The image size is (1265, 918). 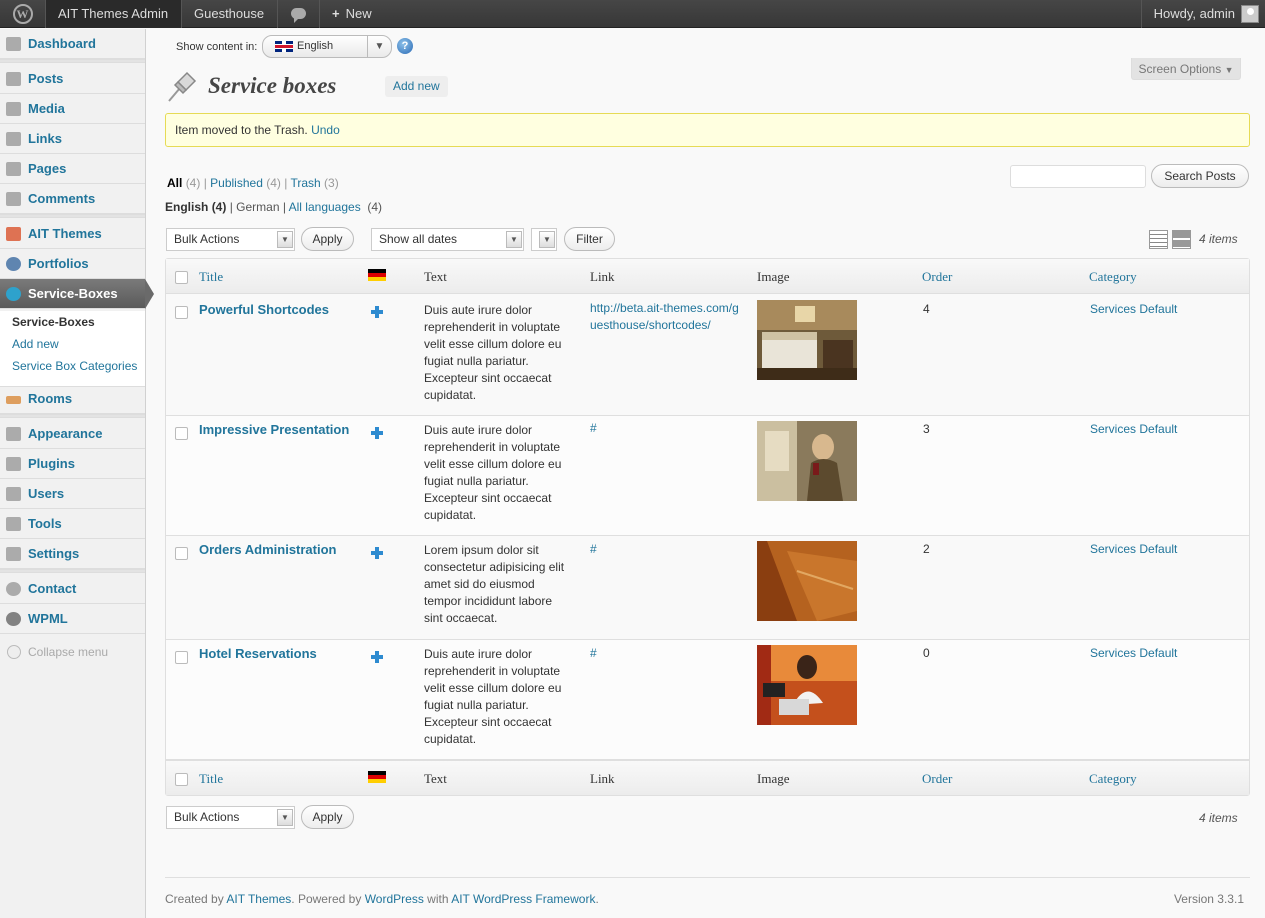 I want to click on sidebar-item-links: Links, so click(x=72, y=139).